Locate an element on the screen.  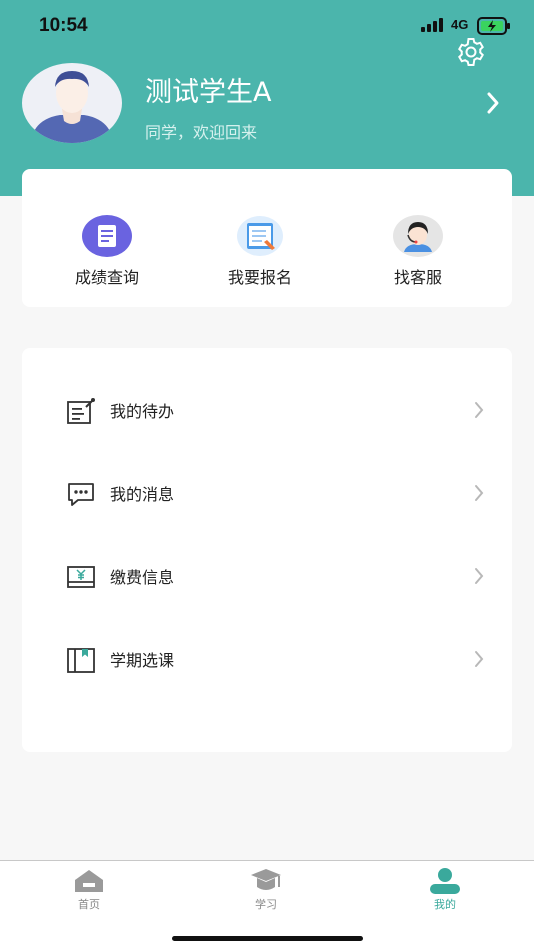
gear-icon is located at coordinates (471, 52).